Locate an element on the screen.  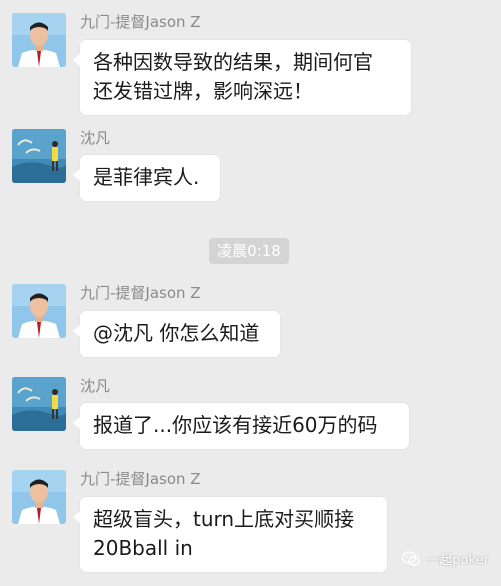
message-text-line: @沈凡 你怎么知道 is located at coordinates (176, 333).